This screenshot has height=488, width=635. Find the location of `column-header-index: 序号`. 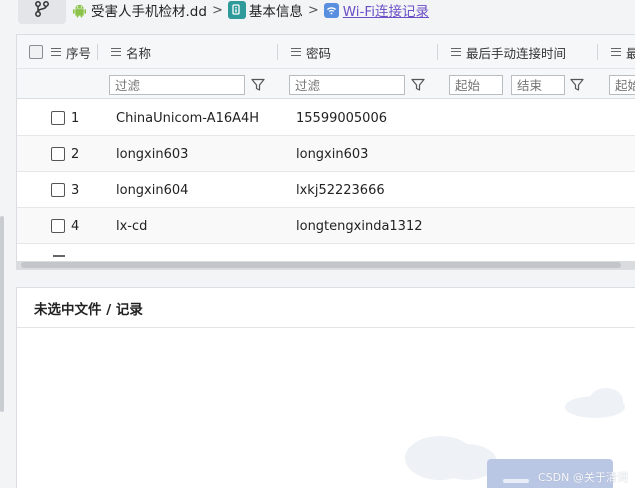

column-header-index: 序号 is located at coordinates (71, 52).